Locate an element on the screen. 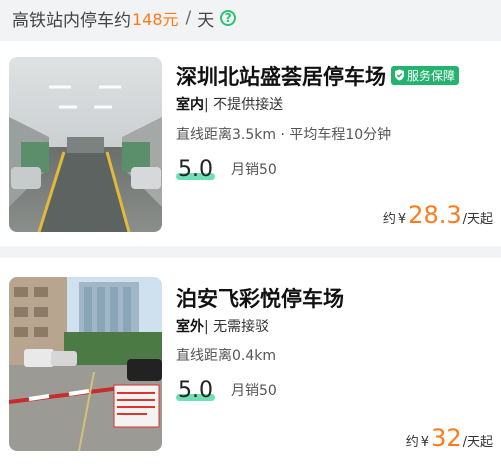 Image resolution: width=501 pixels, height=470 pixels. listing-price: 约 ¥ 28.3 /天起 is located at coordinates (438, 215).